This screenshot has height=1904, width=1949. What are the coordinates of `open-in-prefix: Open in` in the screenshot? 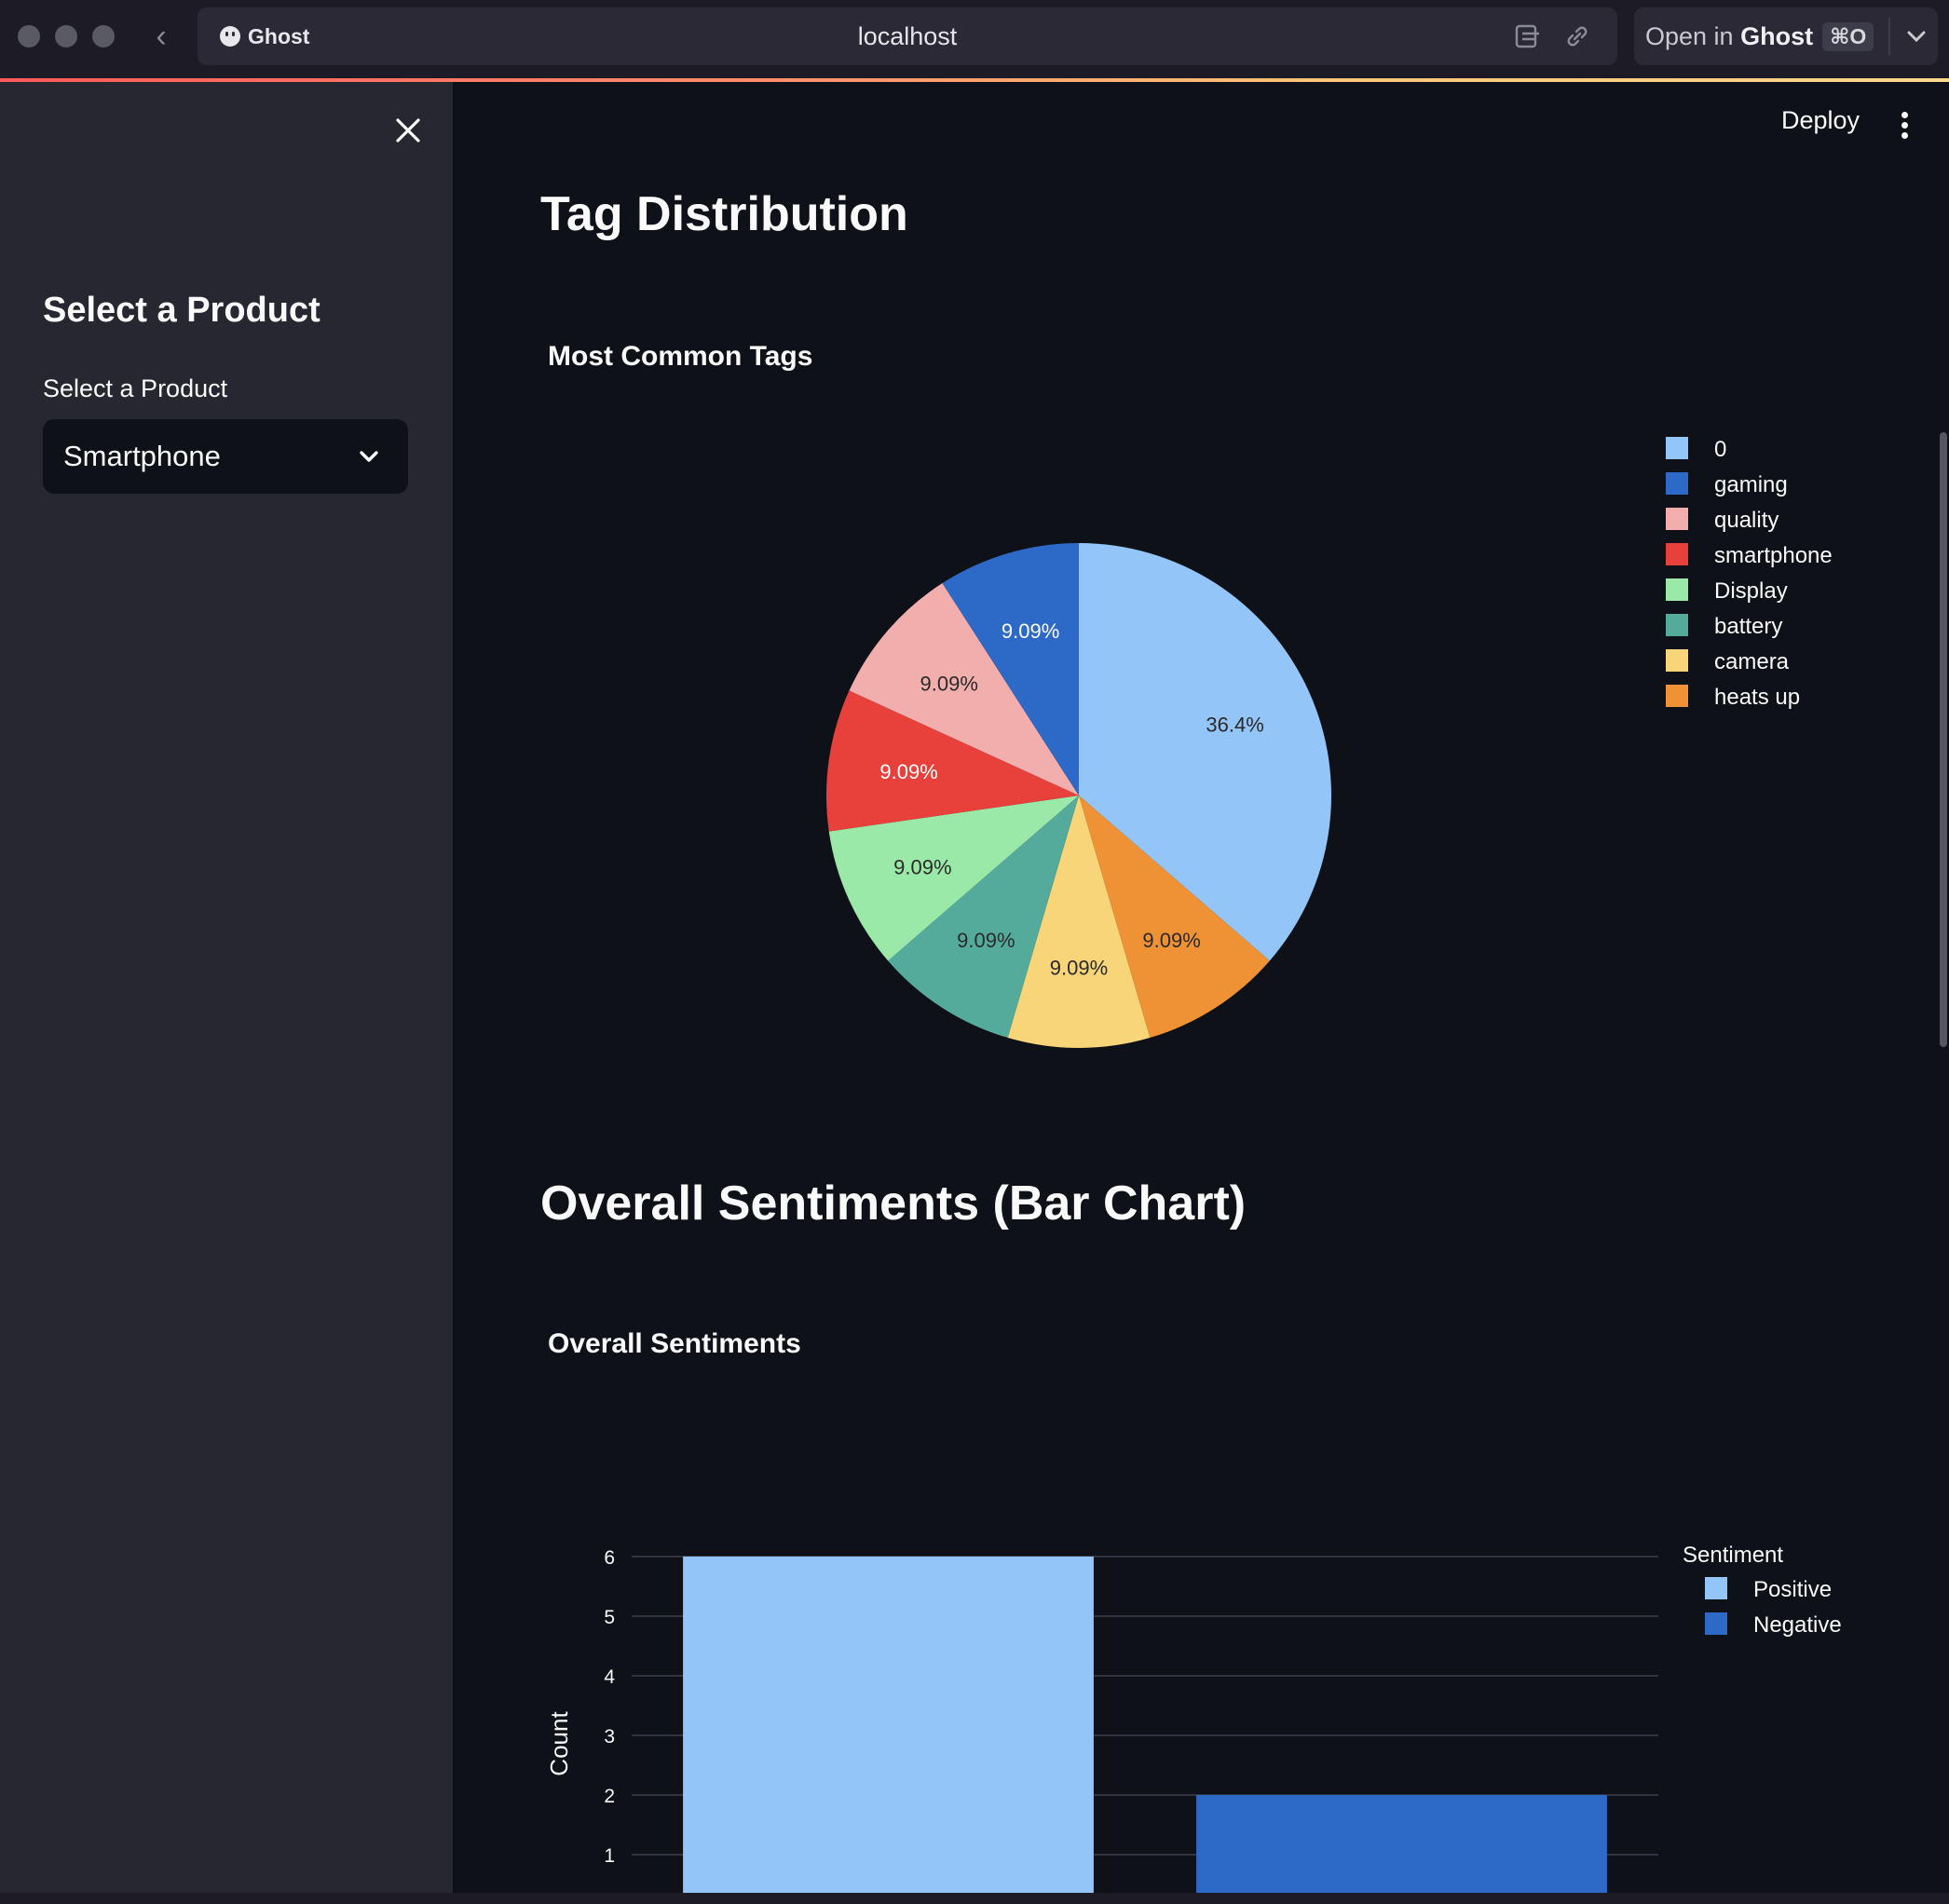 It's located at (1689, 35).